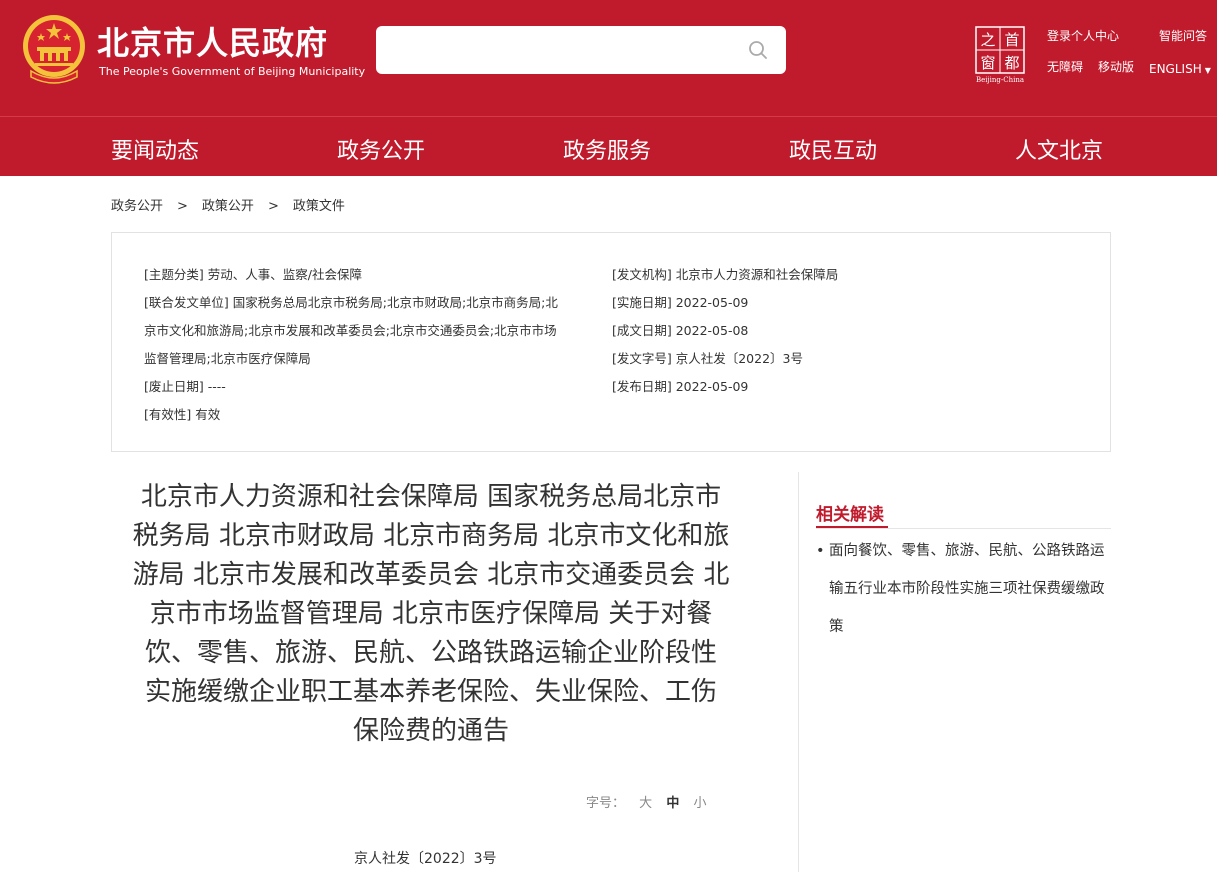 Image resolution: width=1217 pixels, height=872 pixels. I want to click on title-line: 饮、零售、旅游、民航、公路铁路运输企业阶段性, so click(430, 653).